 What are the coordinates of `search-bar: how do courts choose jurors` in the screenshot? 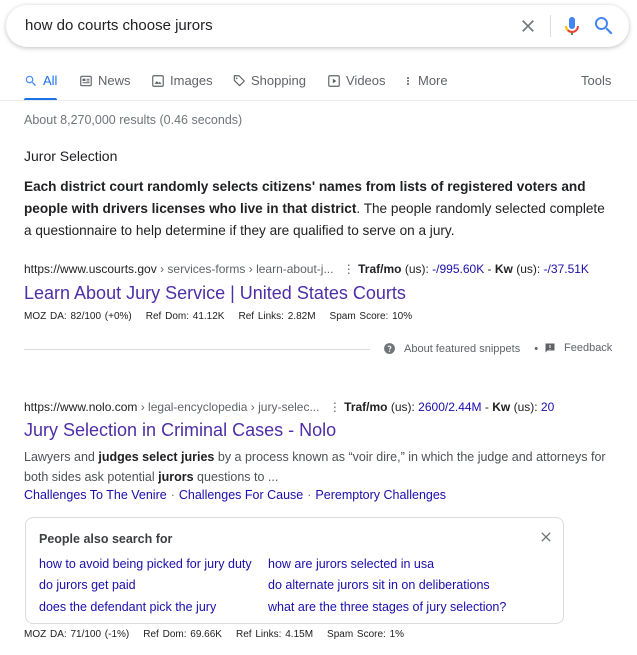 It's located at (317, 26).